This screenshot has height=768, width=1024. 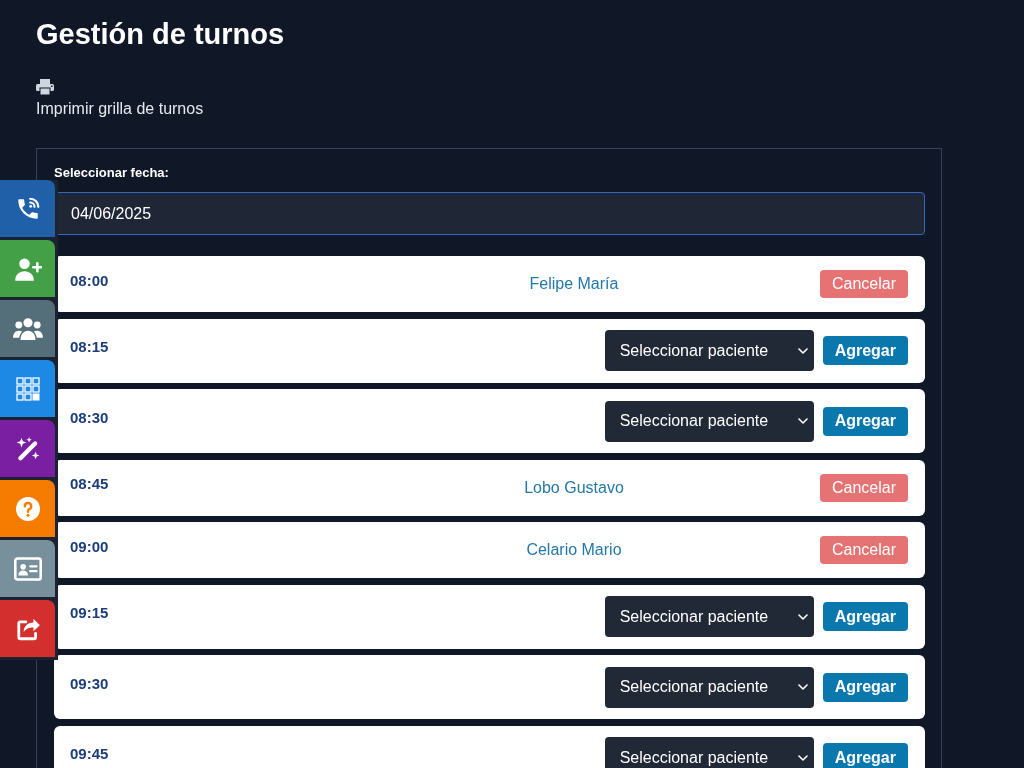 What do you see at coordinates (89, 753) in the screenshot?
I see `slot-time: 09:45` at bounding box center [89, 753].